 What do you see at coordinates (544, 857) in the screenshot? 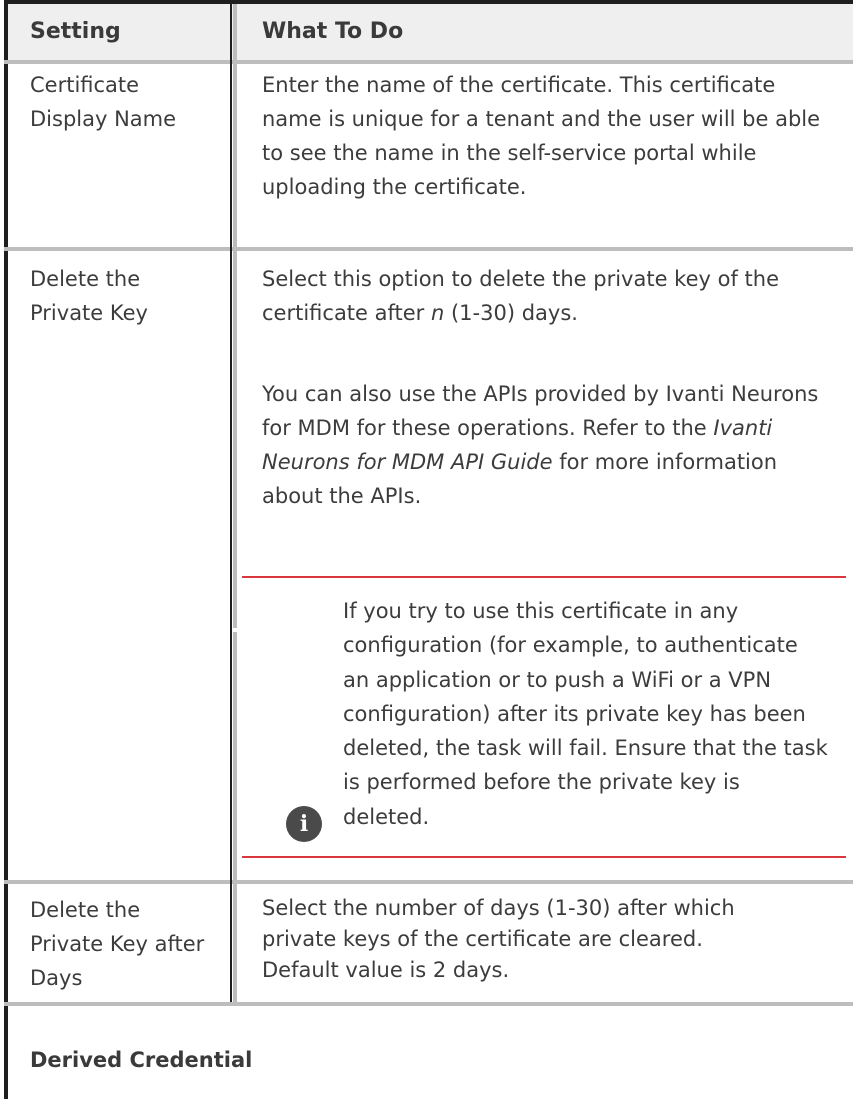
I see `note-bottom-rule` at bounding box center [544, 857].